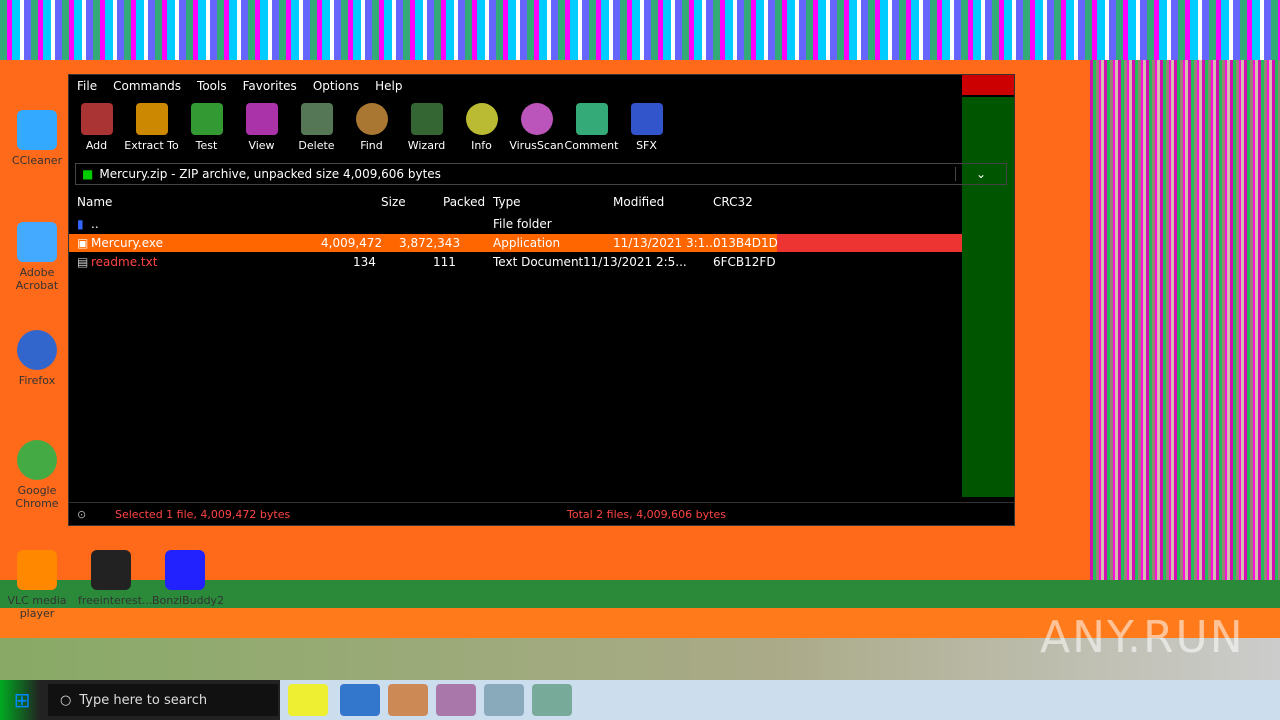 This screenshot has width=1280, height=720. I want to click on exe-icon: ▣, so click(83, 243).